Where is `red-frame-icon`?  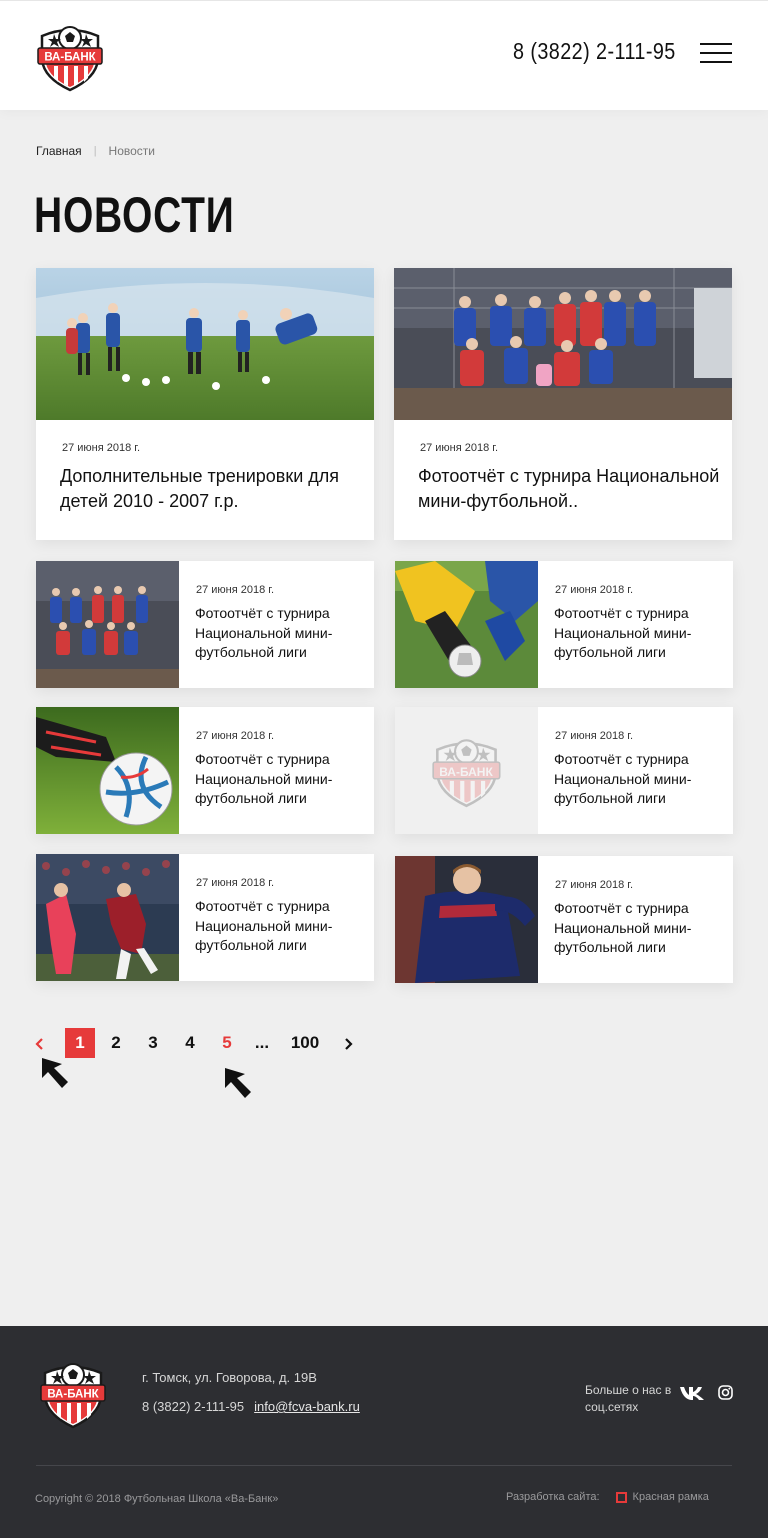 red-frame-icon is located at coordinates (621, 1497).